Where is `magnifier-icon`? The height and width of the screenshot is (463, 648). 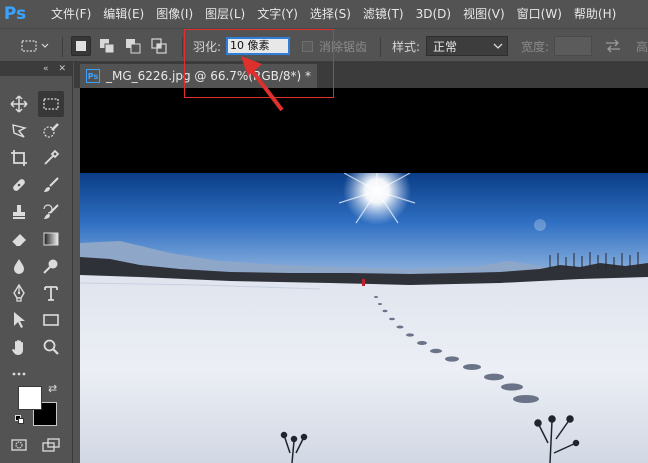
magnifier-icon is located at coordinates (51, 347).